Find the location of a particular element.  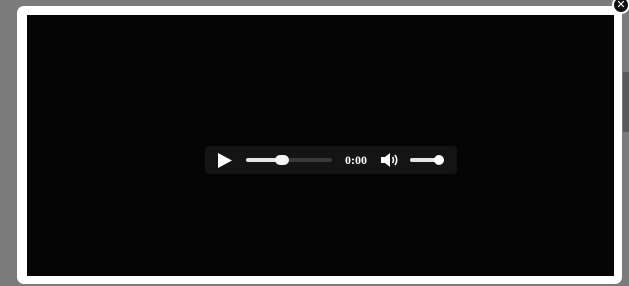

play-icon is located at coordinates (225, 160).